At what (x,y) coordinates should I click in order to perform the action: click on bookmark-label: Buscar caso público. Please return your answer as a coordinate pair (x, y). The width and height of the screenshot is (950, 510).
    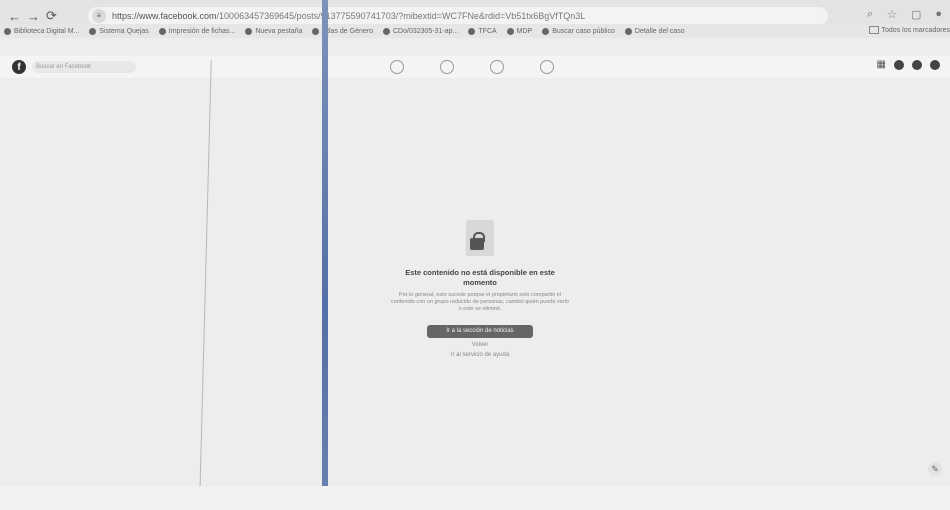
    Looking at the image, I should click on (583, 31).